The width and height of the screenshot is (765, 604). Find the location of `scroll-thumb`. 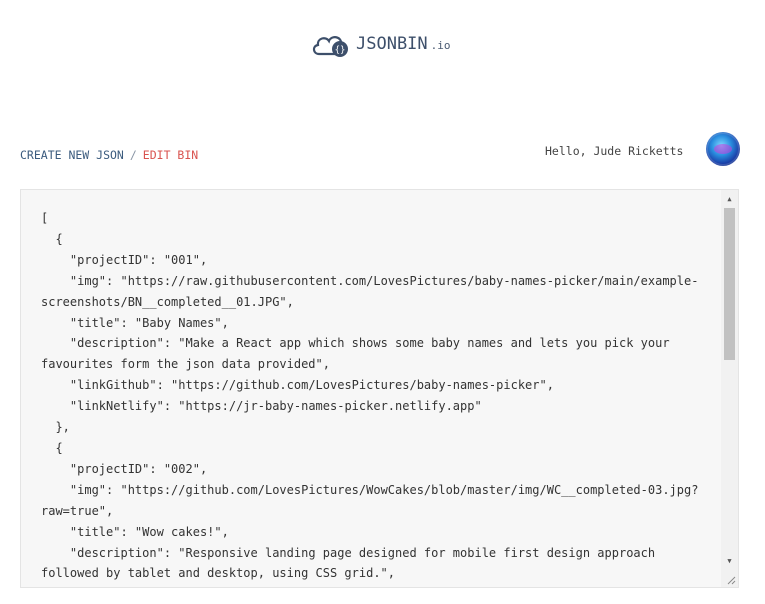

scroll-thumb is located at coordinates (729, 284).